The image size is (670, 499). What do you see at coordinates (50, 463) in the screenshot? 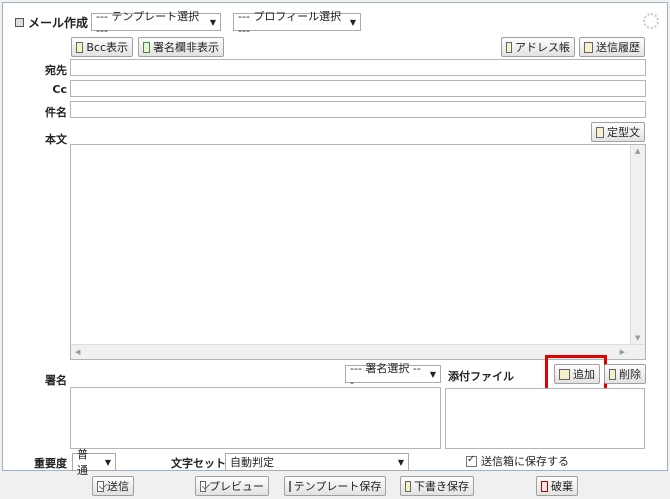
I see `importance-label: 重要度` at bounding box center [50, 463].